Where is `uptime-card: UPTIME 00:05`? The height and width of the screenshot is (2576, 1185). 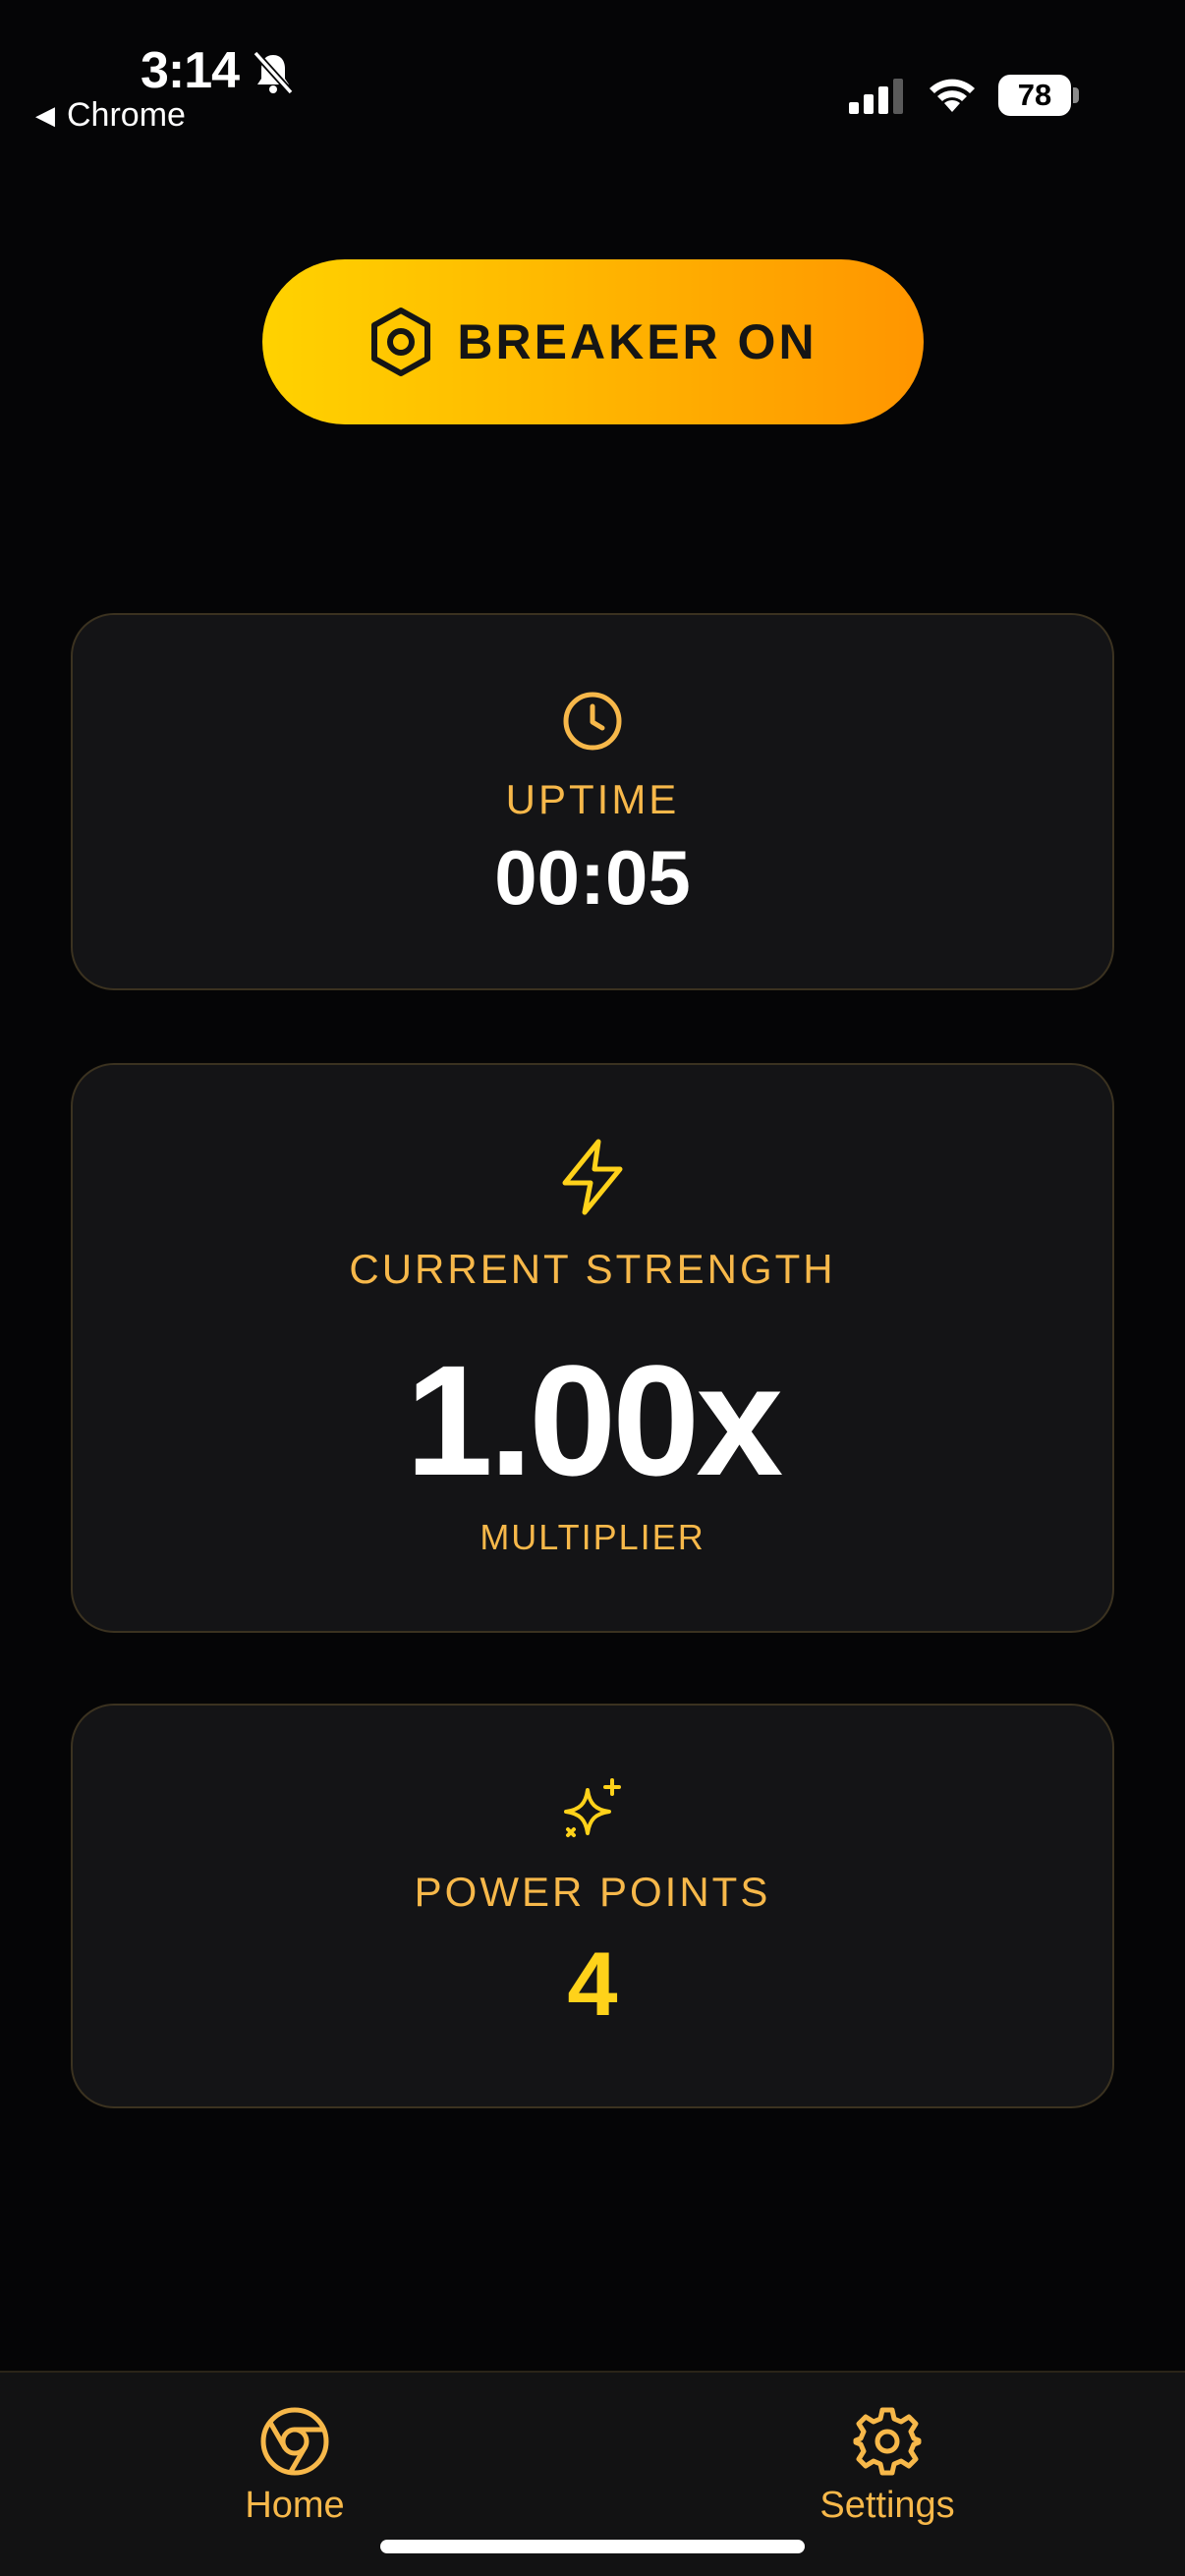 uptime-card: UPTIME 00:05 is located at coordinates (592, 801).